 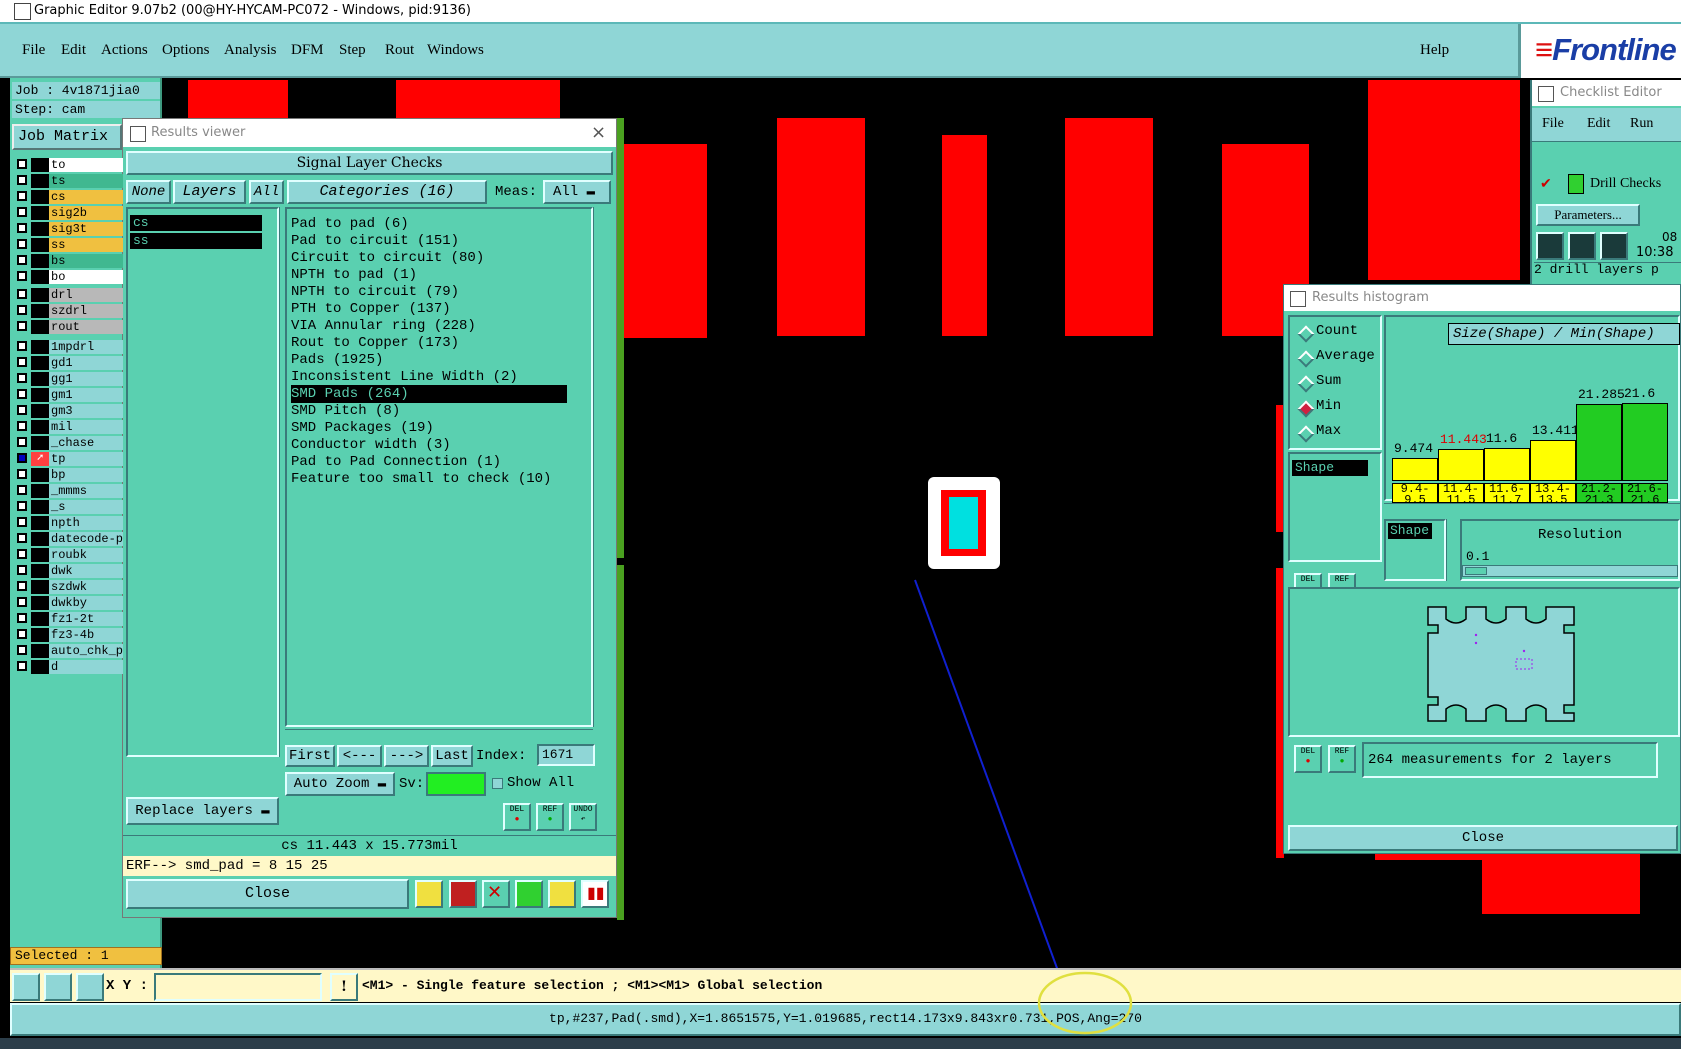 What do you see at coordinates (33, 50) in the screenshot?
I see `menu-file: File` at bounding box center [33, 50].